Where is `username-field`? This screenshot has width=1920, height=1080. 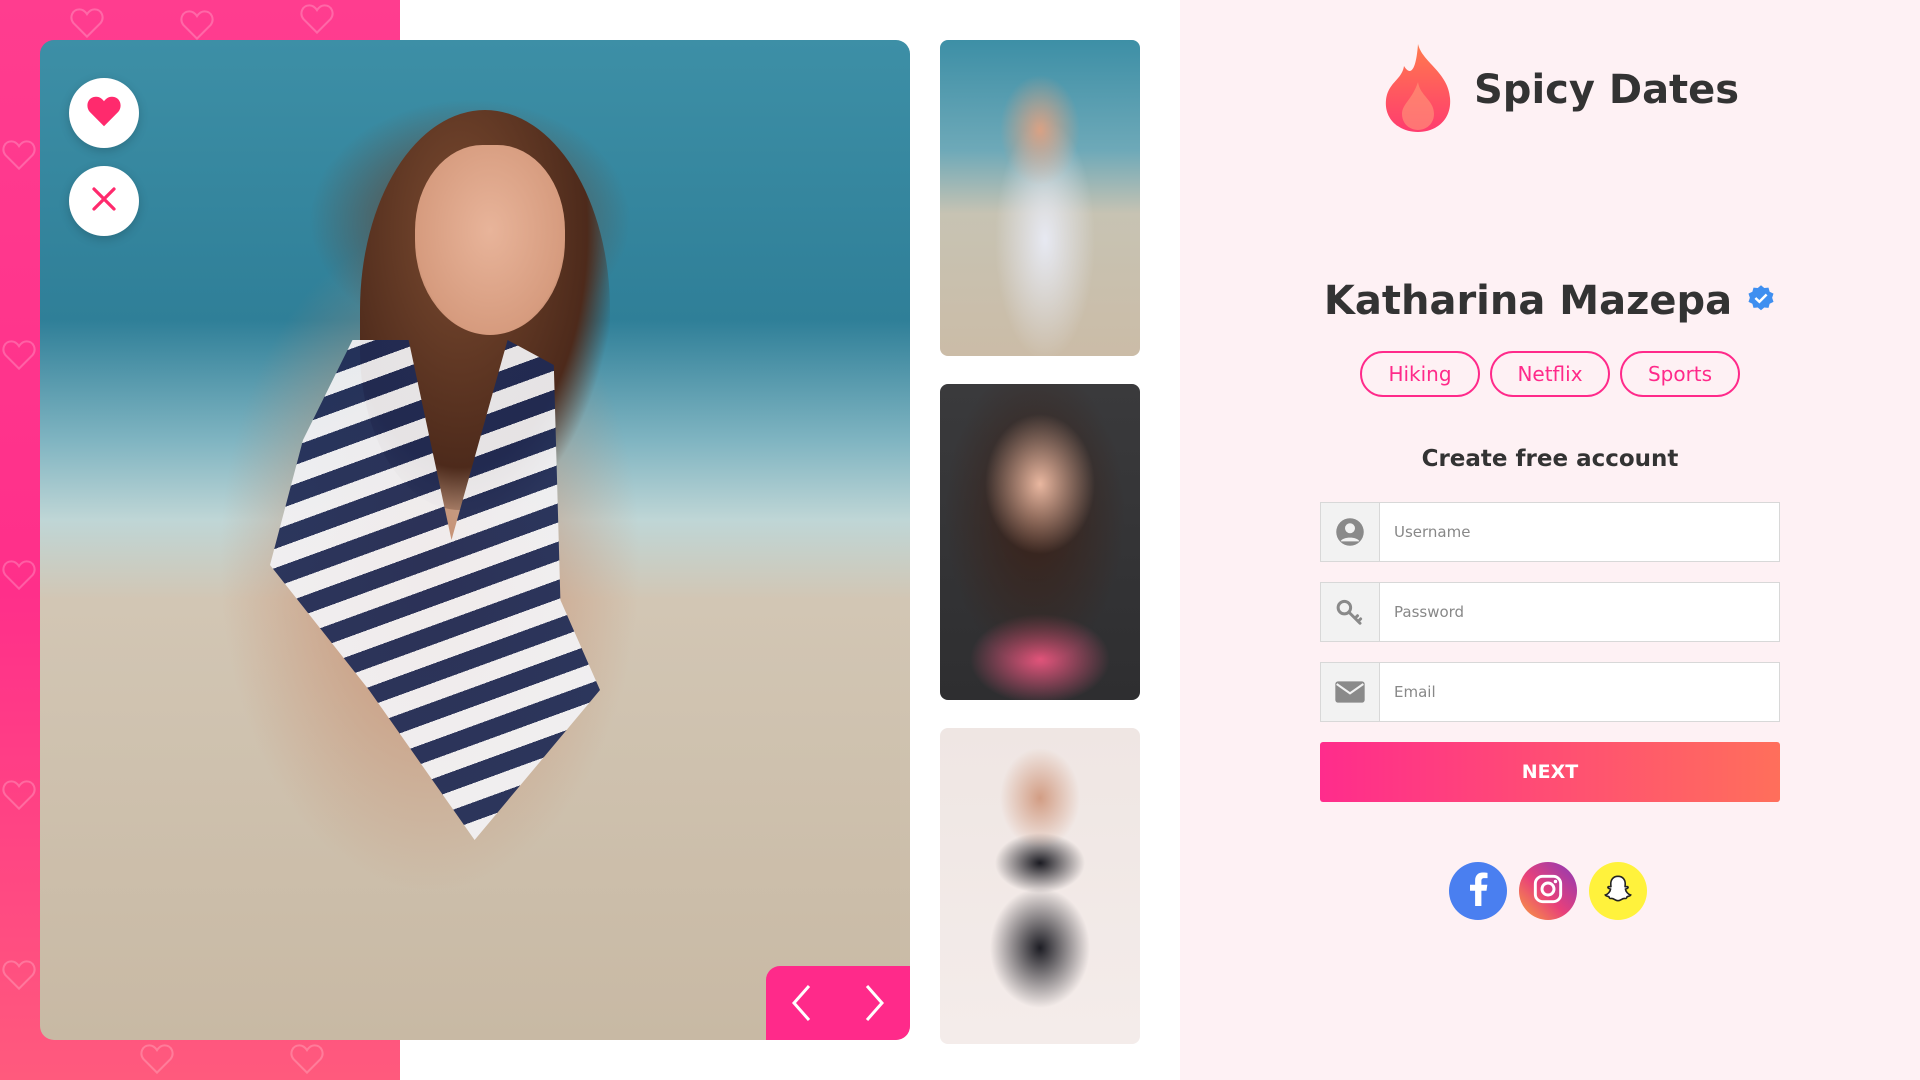 username-field is located at coordinates (1550, 532).